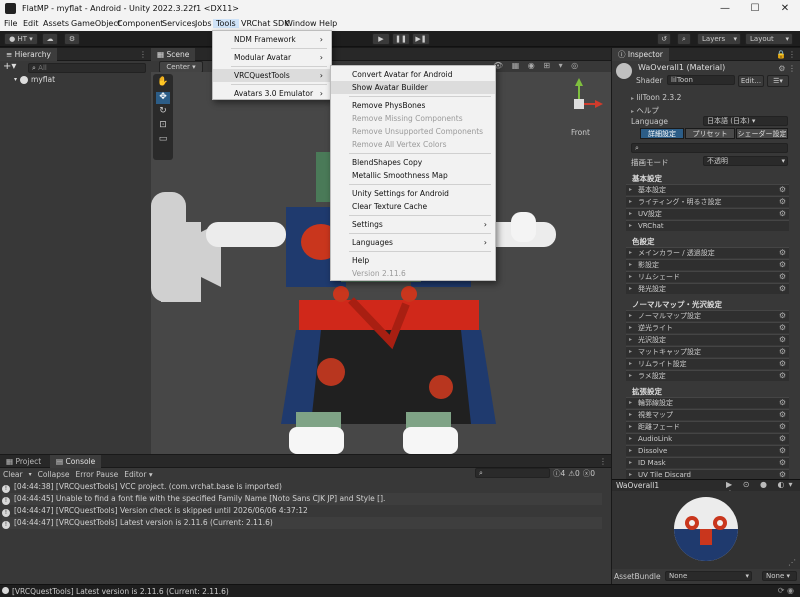  Describe the element at coordinates (54, 474) in the screenshot. I see `collapse-toggle: Collapse` at that location.